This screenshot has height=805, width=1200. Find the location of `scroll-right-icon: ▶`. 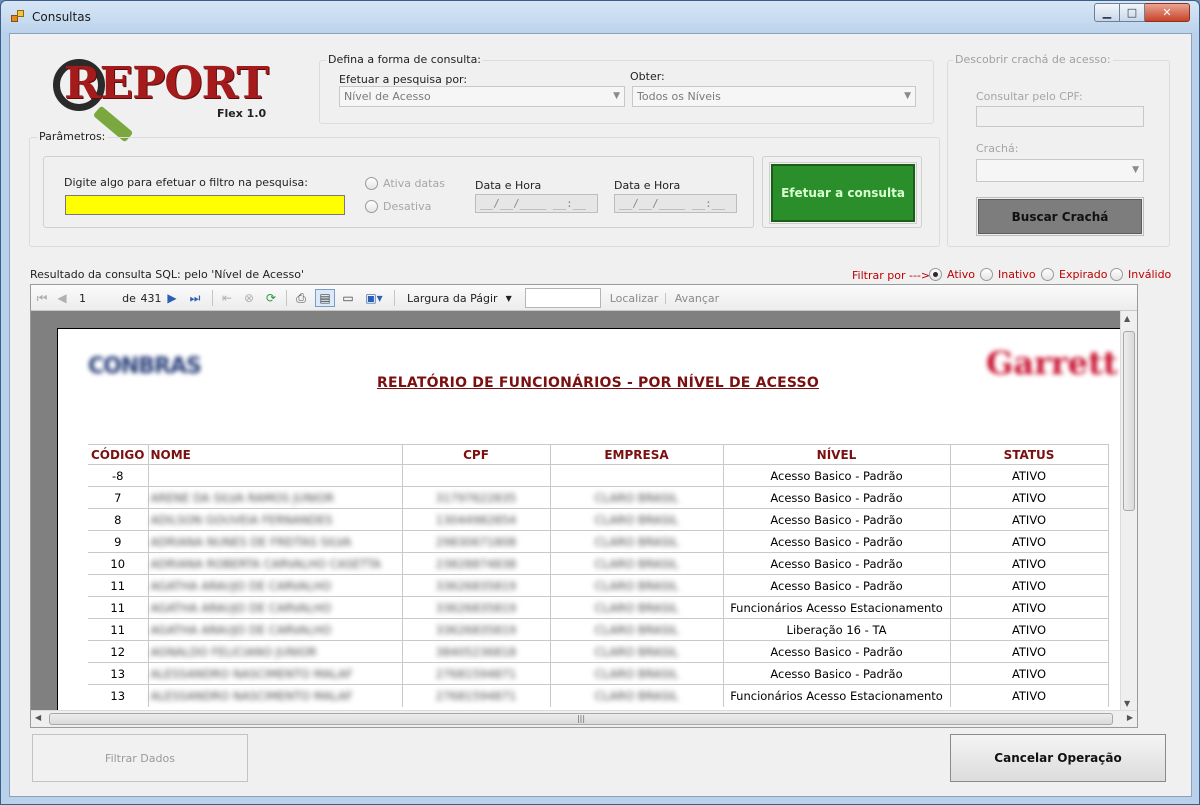

scroll-right-icon: ▶ is located at coordinates (1129, 717).